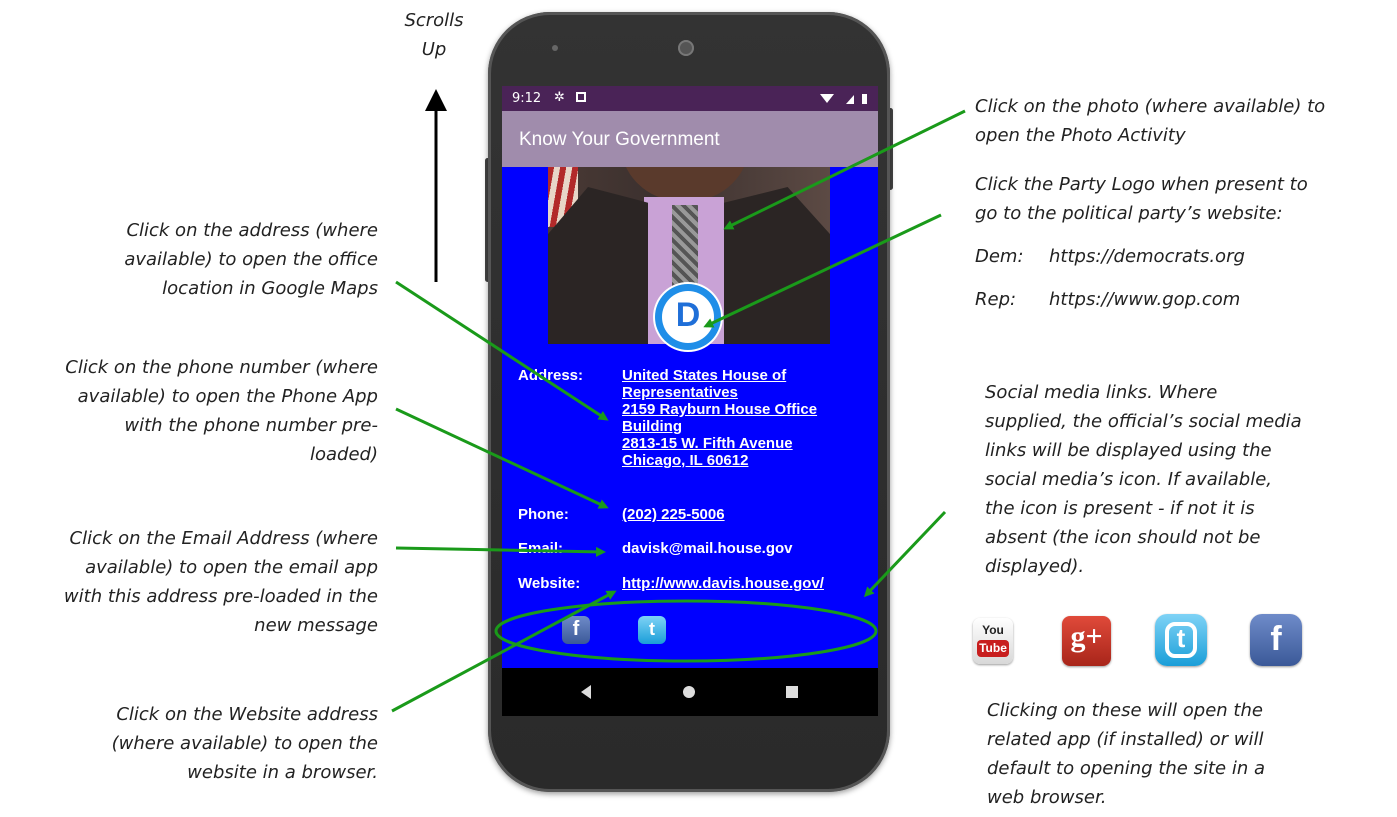 This screenshot has height=817, width=1397. I want to click on arrow-website, so click(504, 651).